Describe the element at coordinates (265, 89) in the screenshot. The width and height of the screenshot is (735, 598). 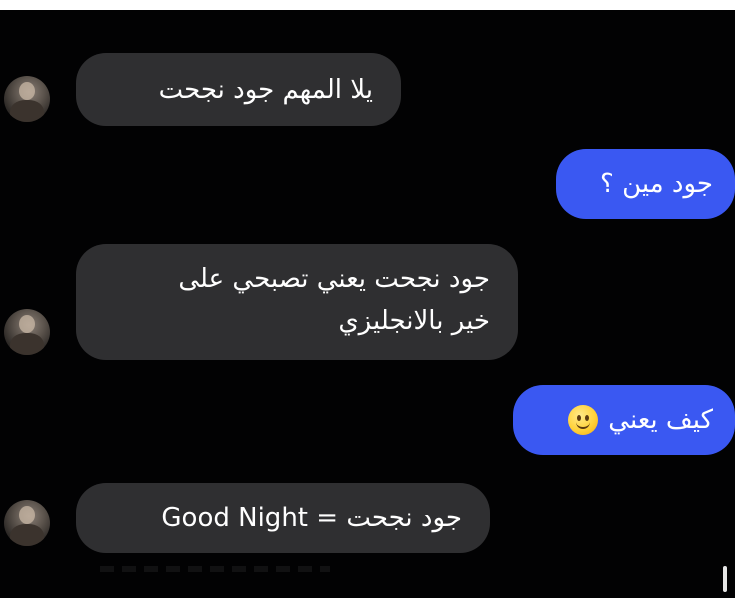
I see `message-text: يلا المهم جود نجحت` at that location.